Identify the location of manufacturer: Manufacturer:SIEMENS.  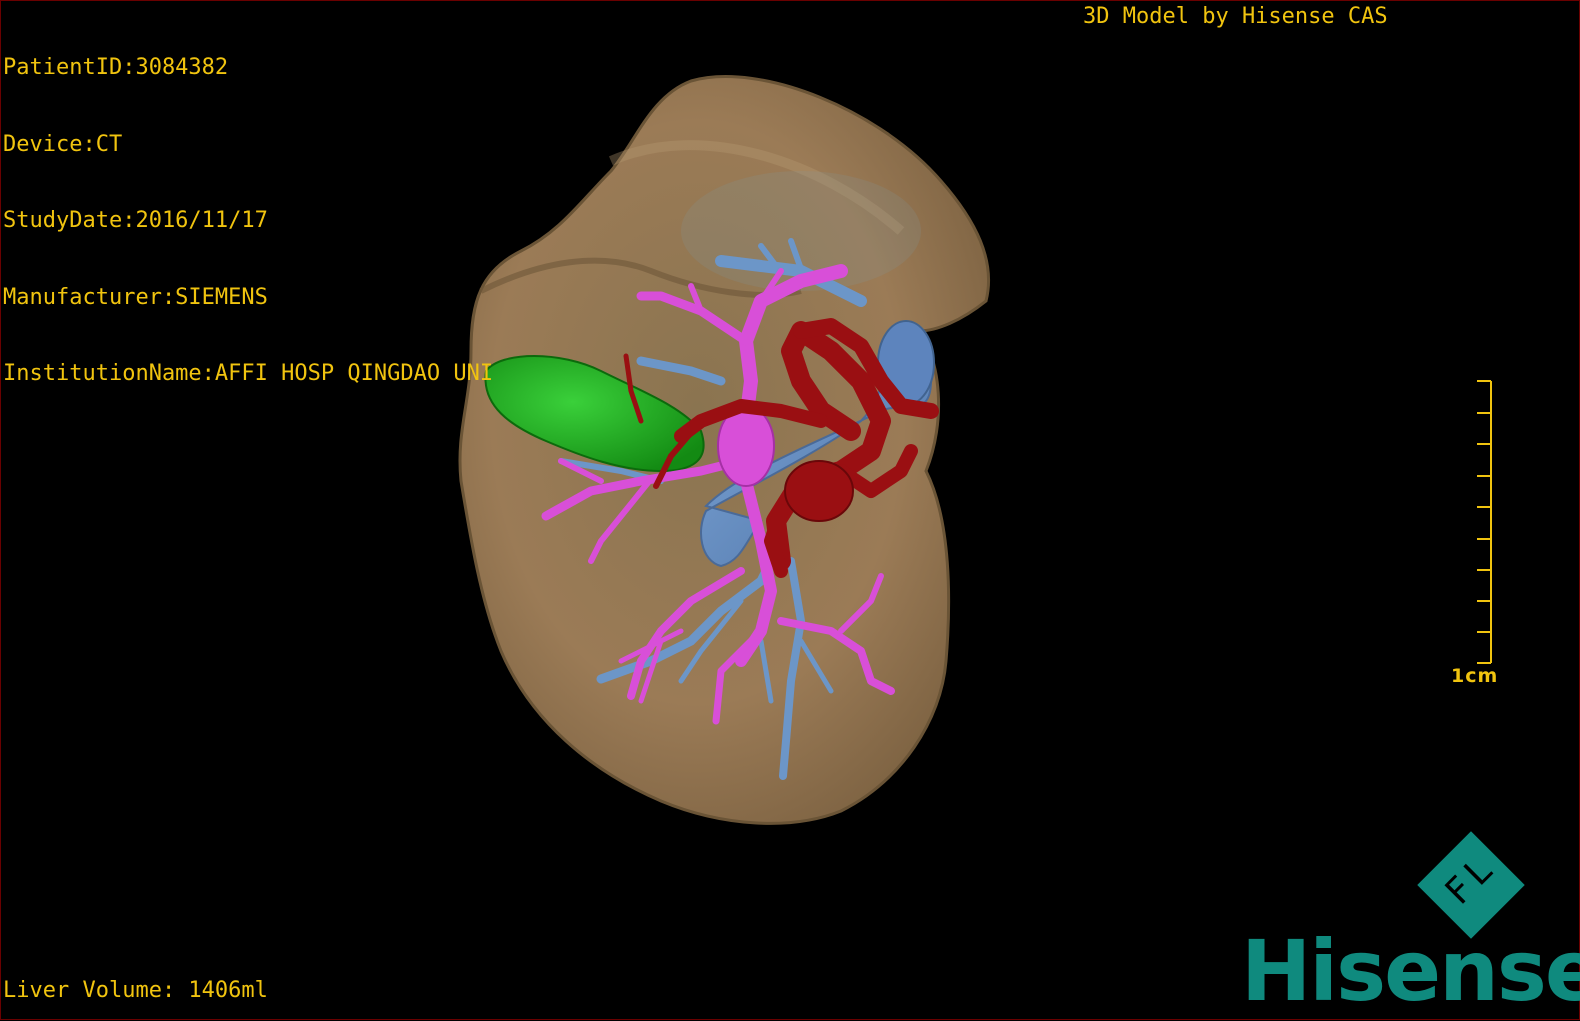
(135, 297).